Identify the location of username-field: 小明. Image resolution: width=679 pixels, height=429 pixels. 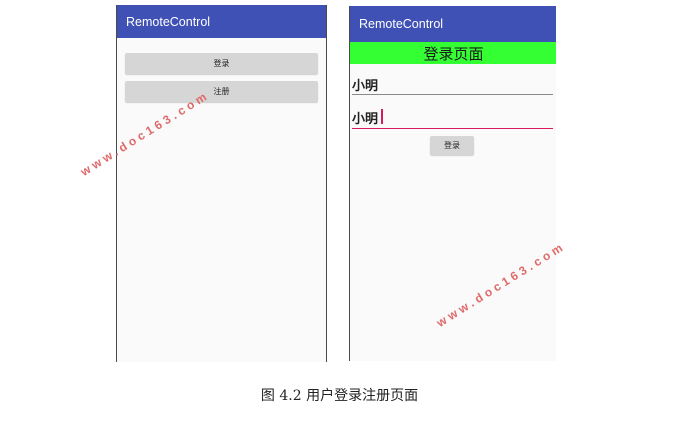
(452, 84).